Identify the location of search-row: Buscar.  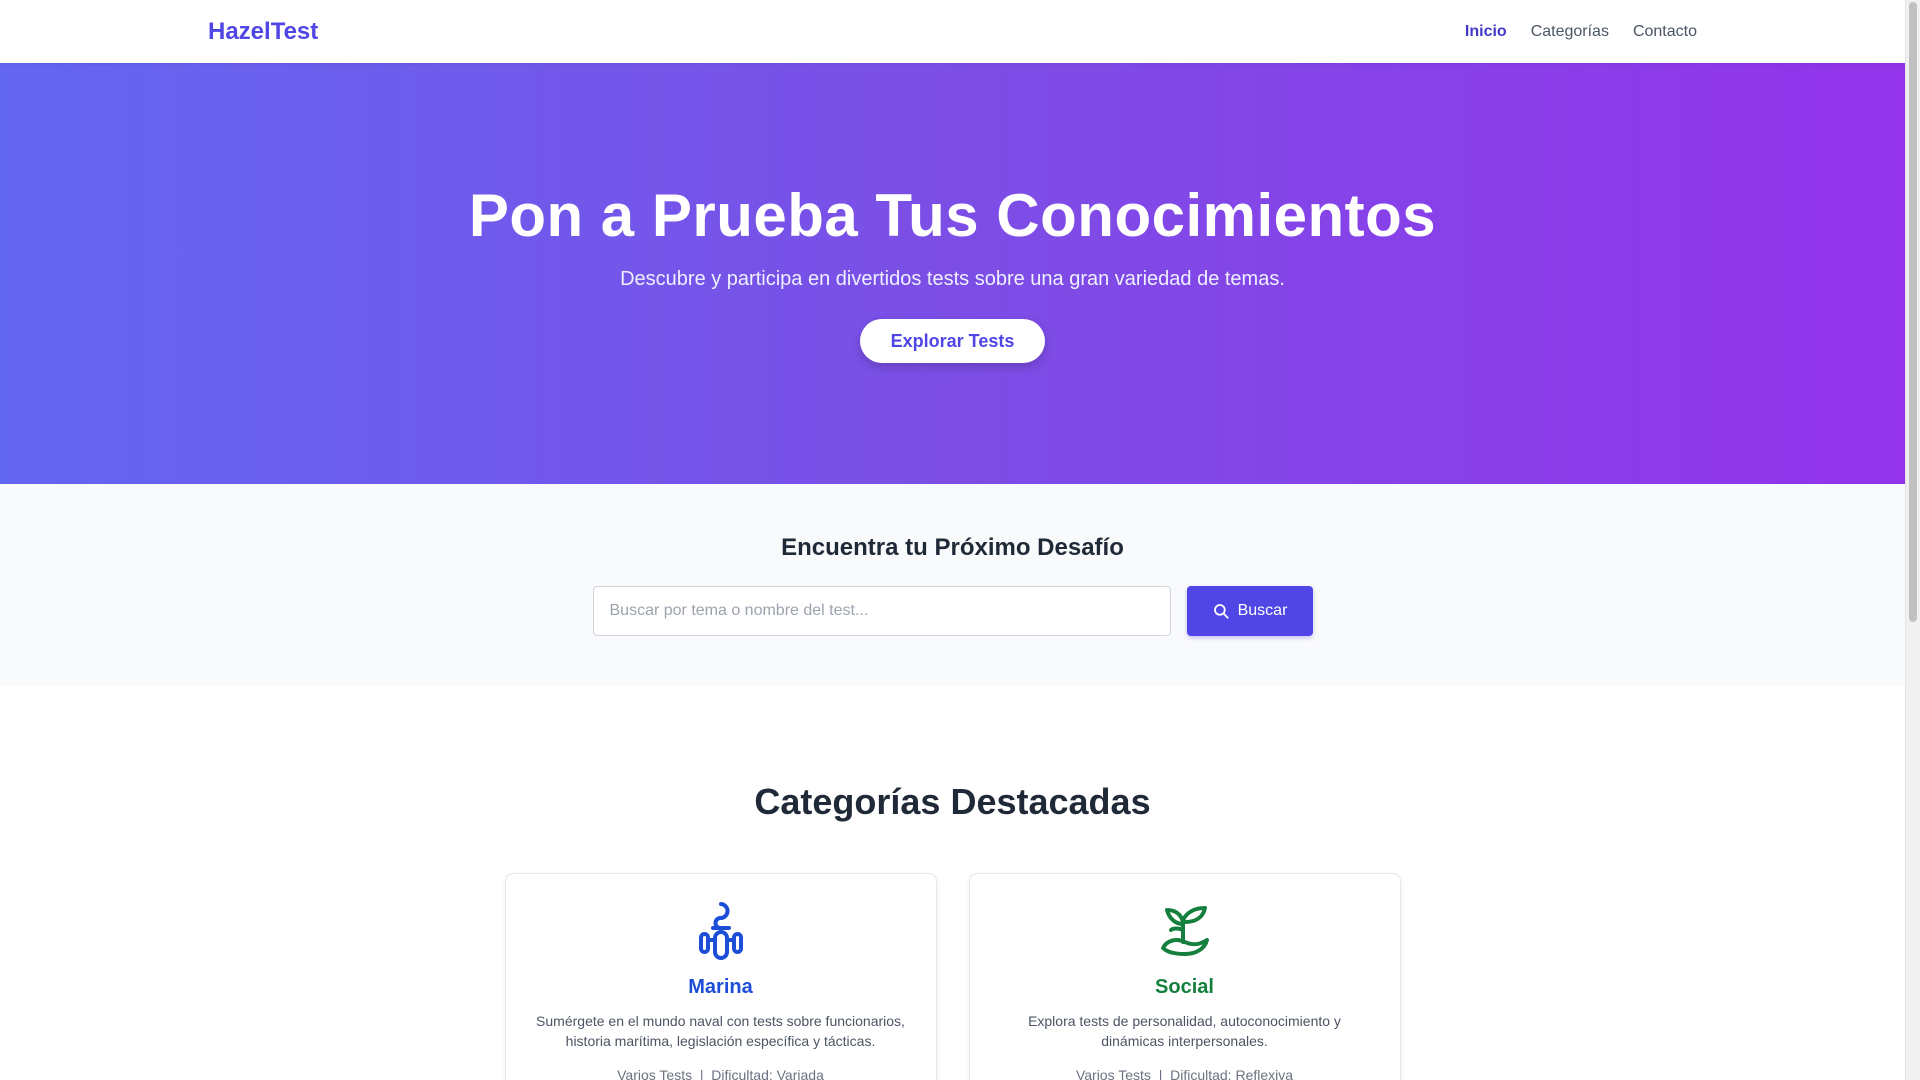
(952, 611).